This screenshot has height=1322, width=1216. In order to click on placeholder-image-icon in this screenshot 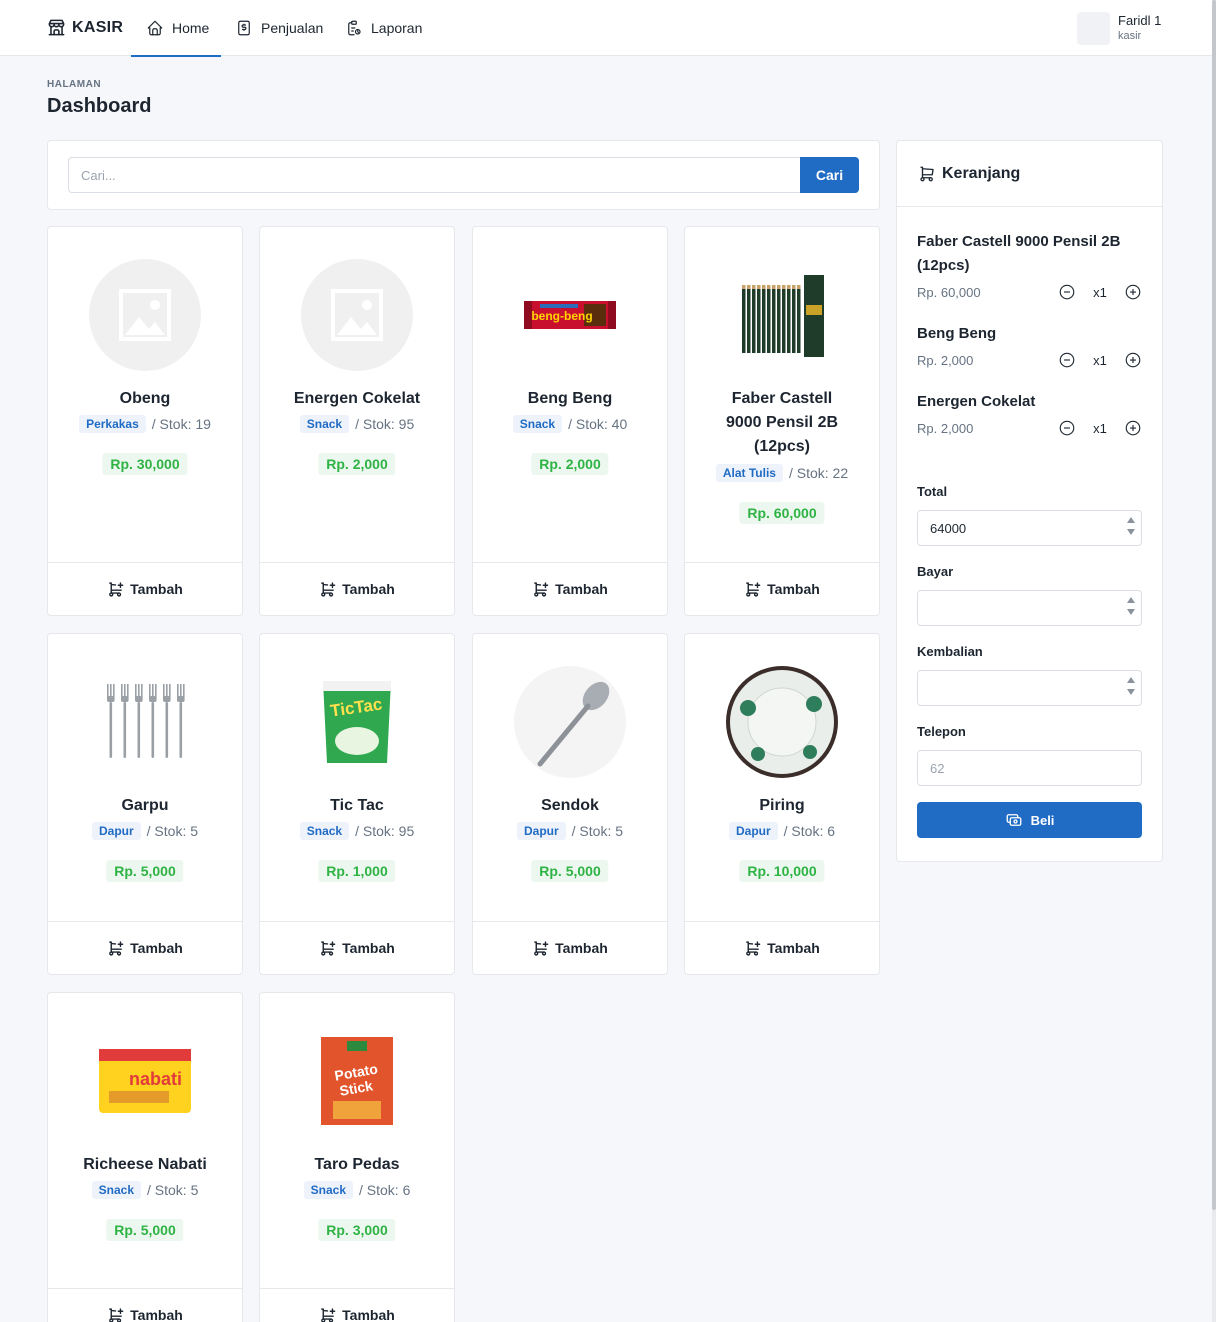, I will do `click(145, 315)`.